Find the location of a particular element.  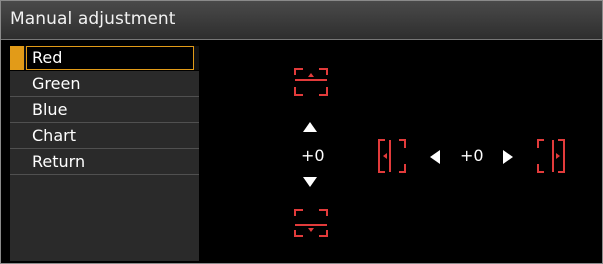

window-title: Manual adjustment is located at coordinates (93, 19).